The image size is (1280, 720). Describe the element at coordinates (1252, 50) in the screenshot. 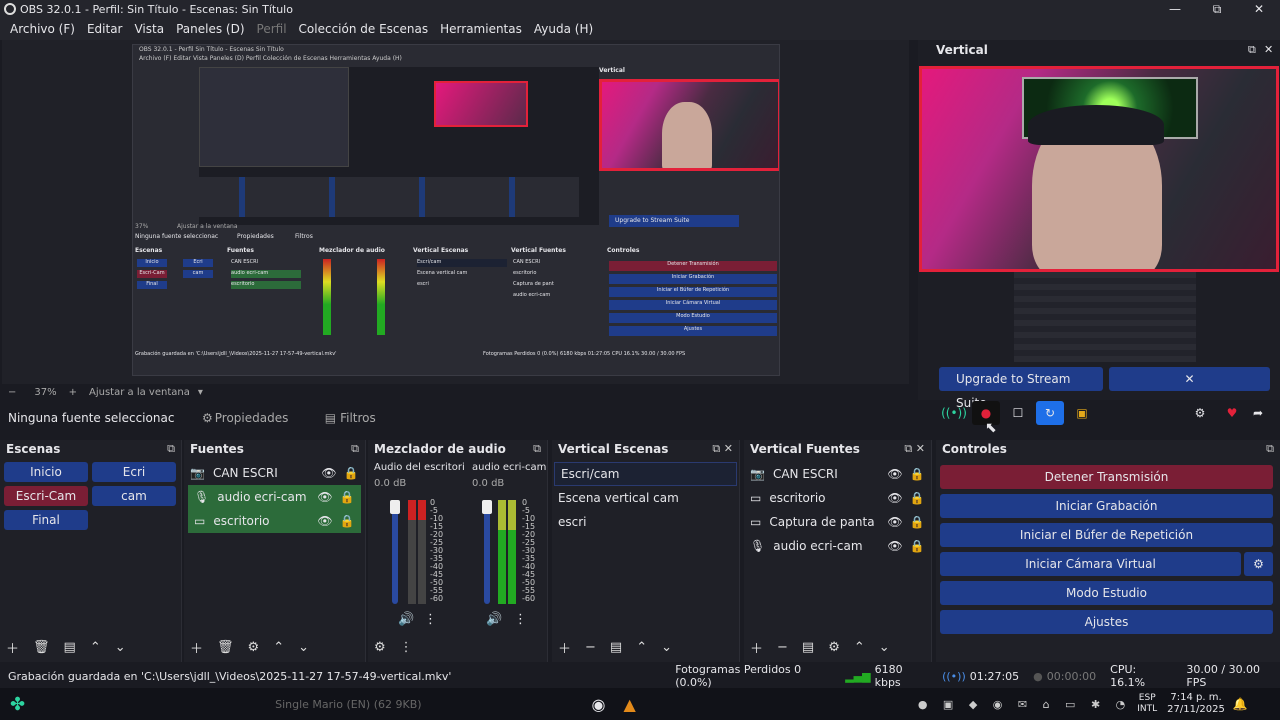

I see `vertical-float-icon: ⧉` at that location.